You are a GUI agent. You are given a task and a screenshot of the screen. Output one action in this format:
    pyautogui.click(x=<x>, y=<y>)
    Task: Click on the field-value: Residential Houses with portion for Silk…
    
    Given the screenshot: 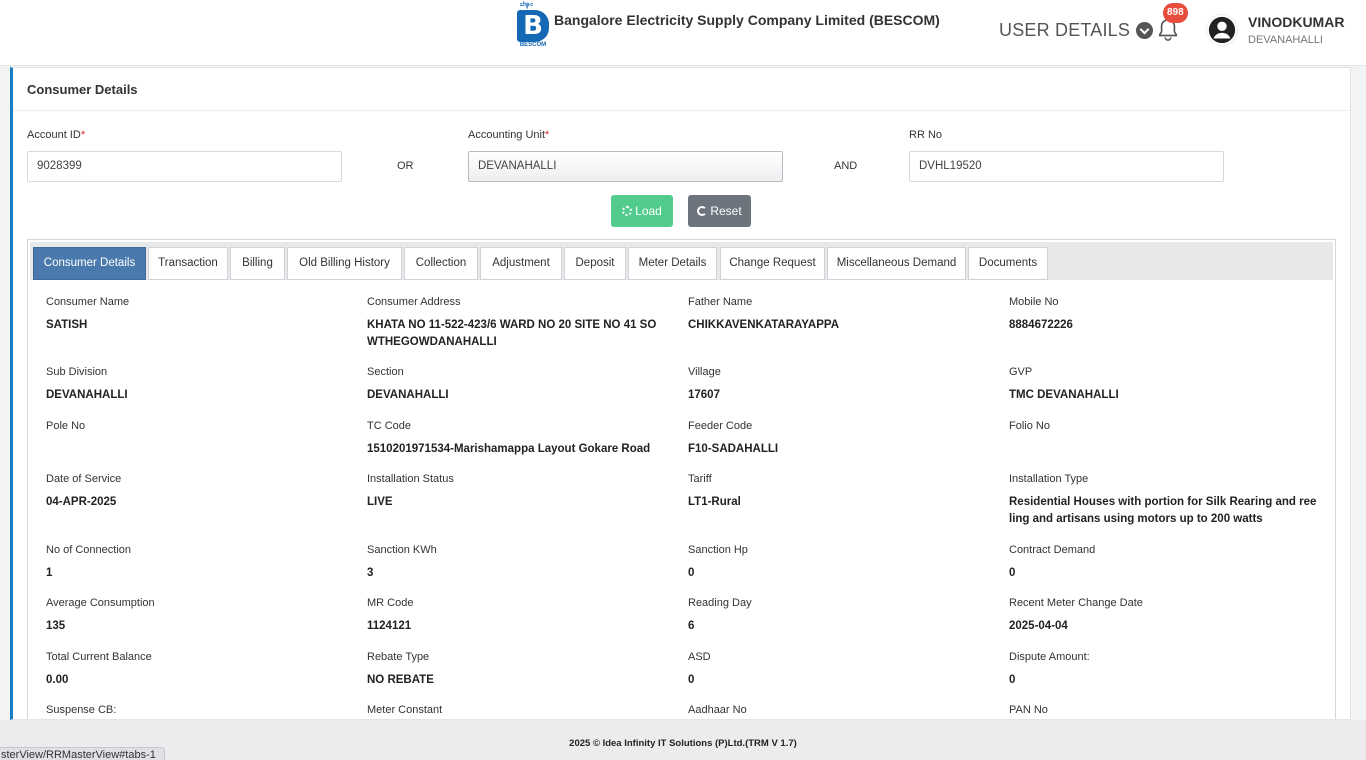 What is the action you would take?
    pyautogui.click(x=1163, y=510)
    